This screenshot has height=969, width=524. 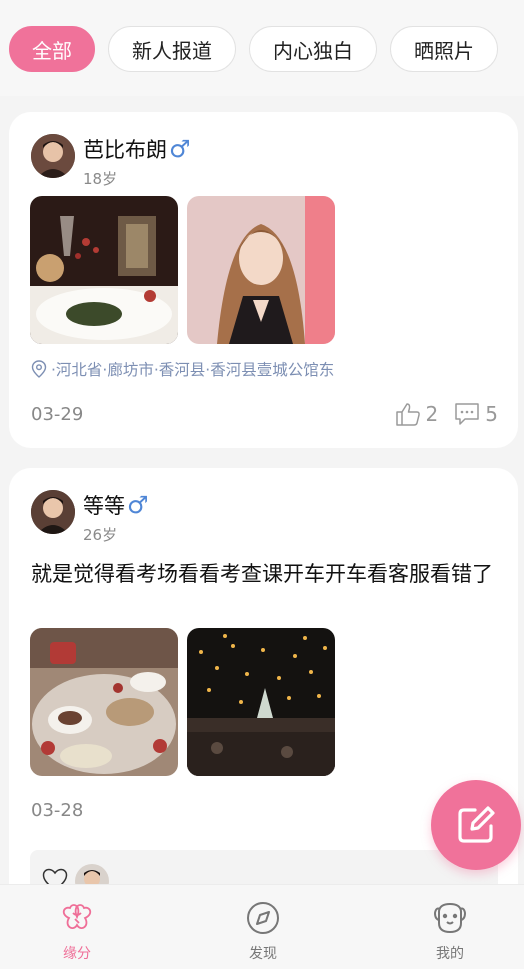 What do you see at coordinates (446, 414) in the screenshot?
I see `post-stats: 2 5` at bounding box center [446, 414].